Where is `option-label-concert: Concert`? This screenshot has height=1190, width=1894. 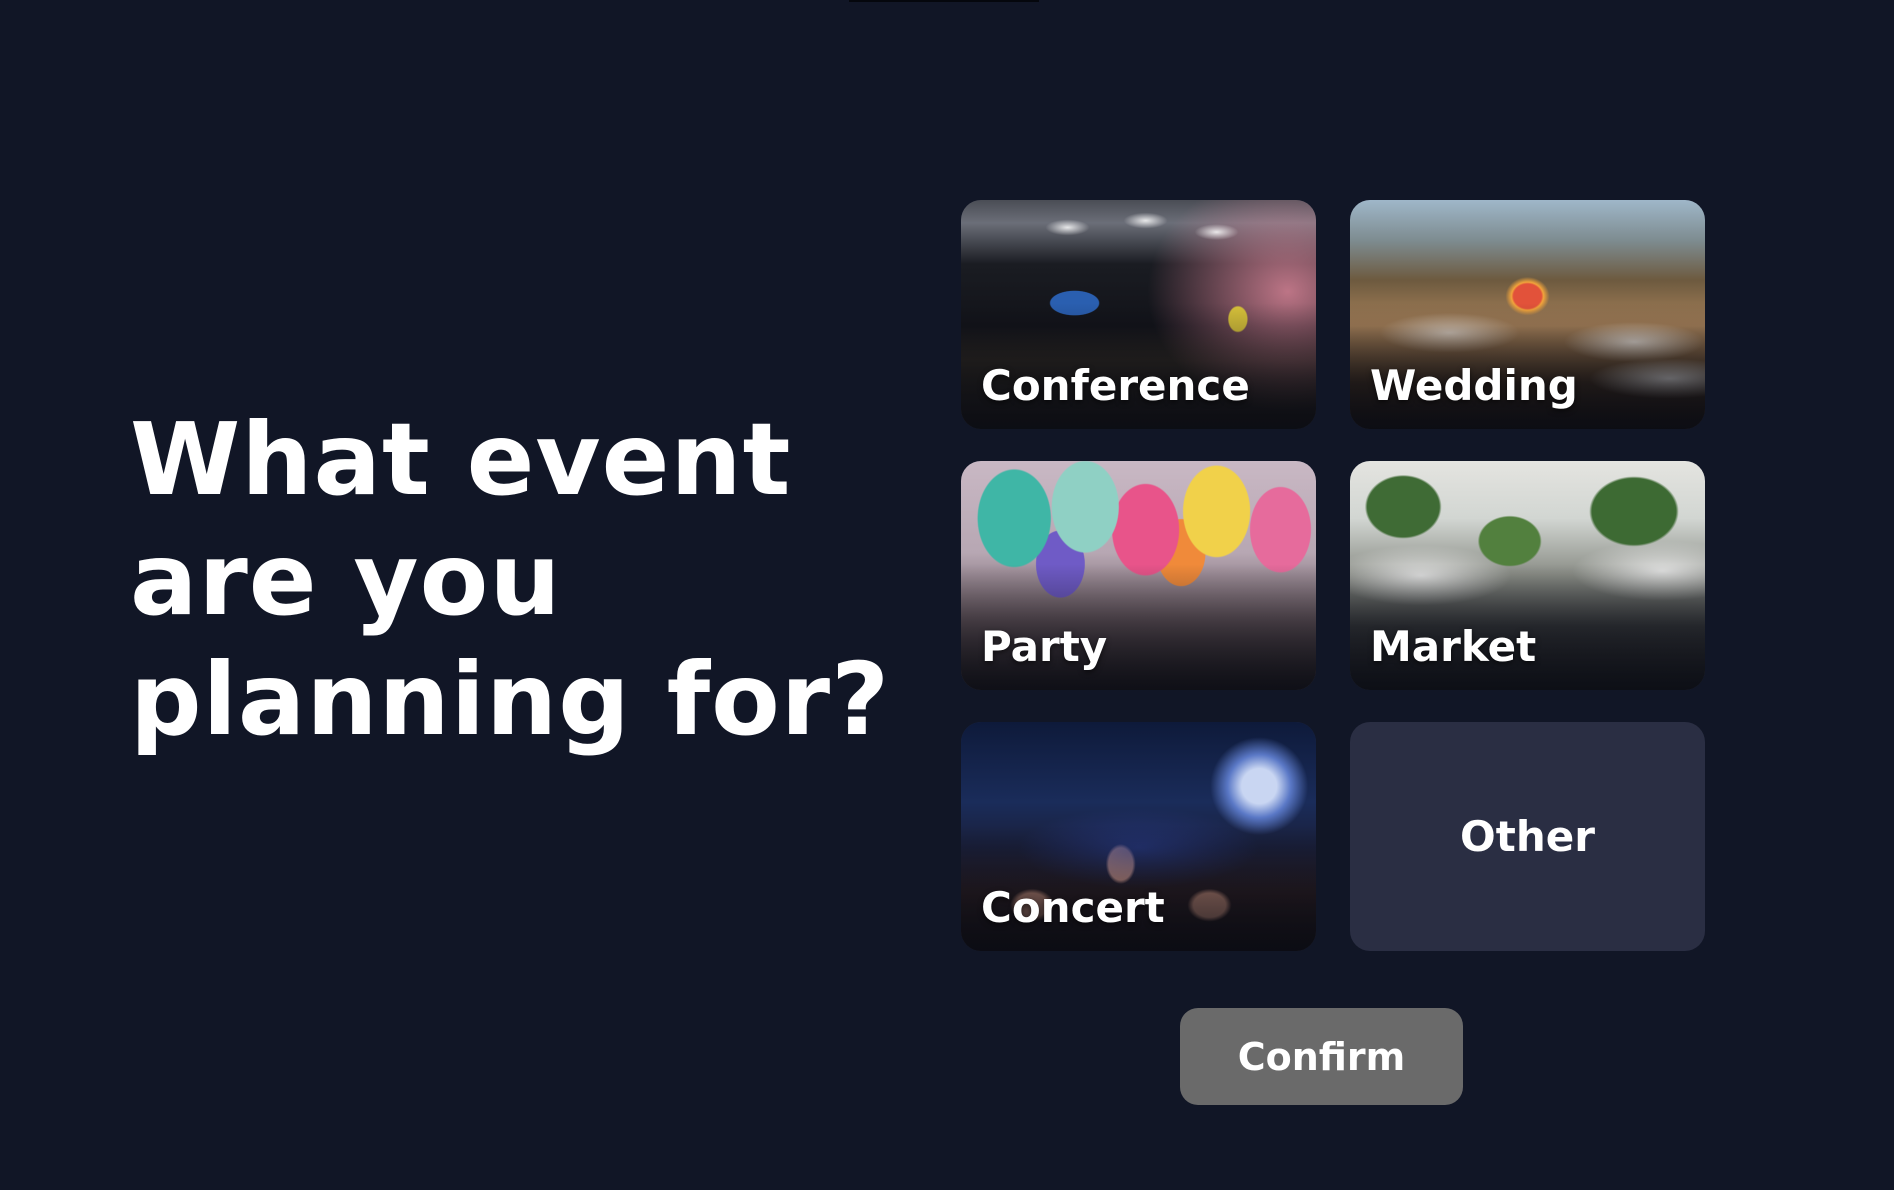
option-label-concert: Concert is located at coordinates (1073, 907).